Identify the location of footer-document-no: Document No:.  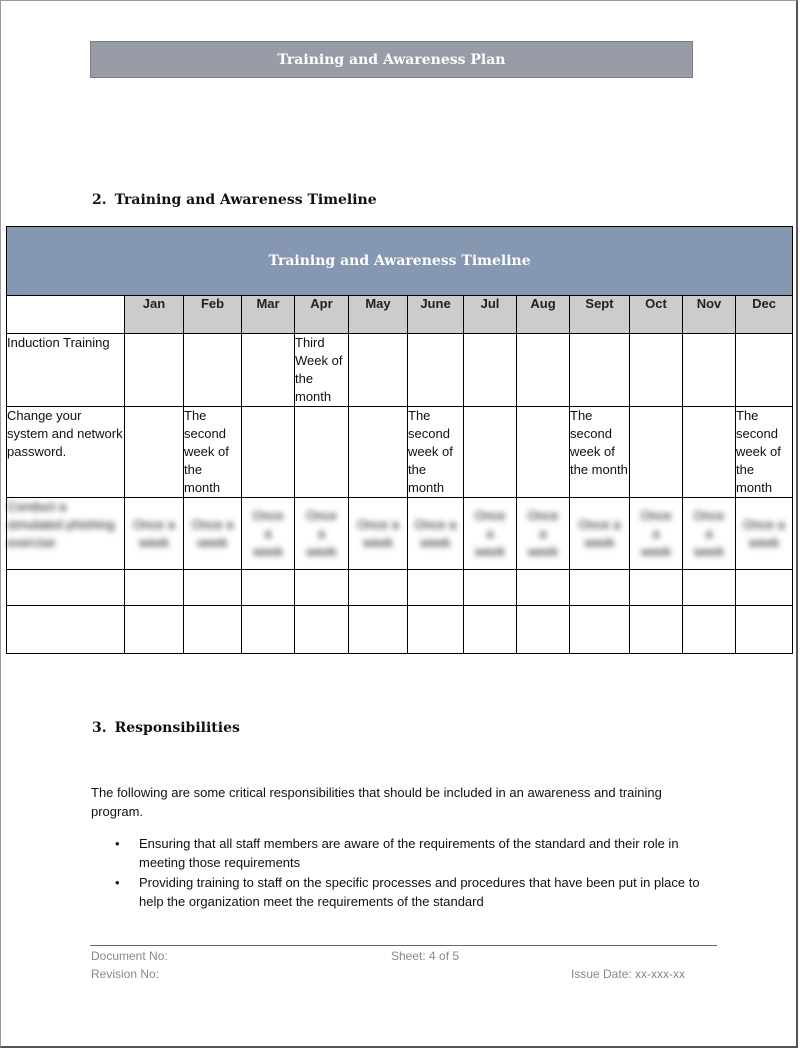
(129, 956).